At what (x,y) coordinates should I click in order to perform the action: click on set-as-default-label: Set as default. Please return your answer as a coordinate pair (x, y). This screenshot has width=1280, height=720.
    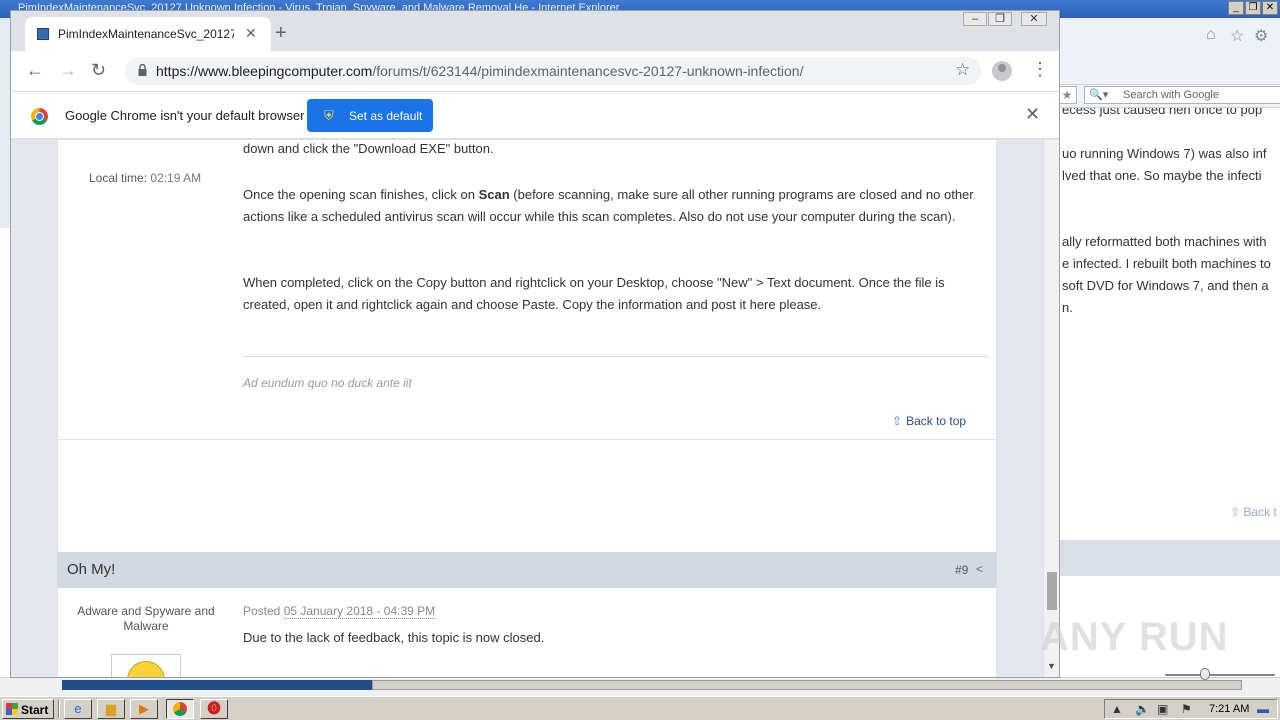
    Looking at the image, I should click on (386, 116).